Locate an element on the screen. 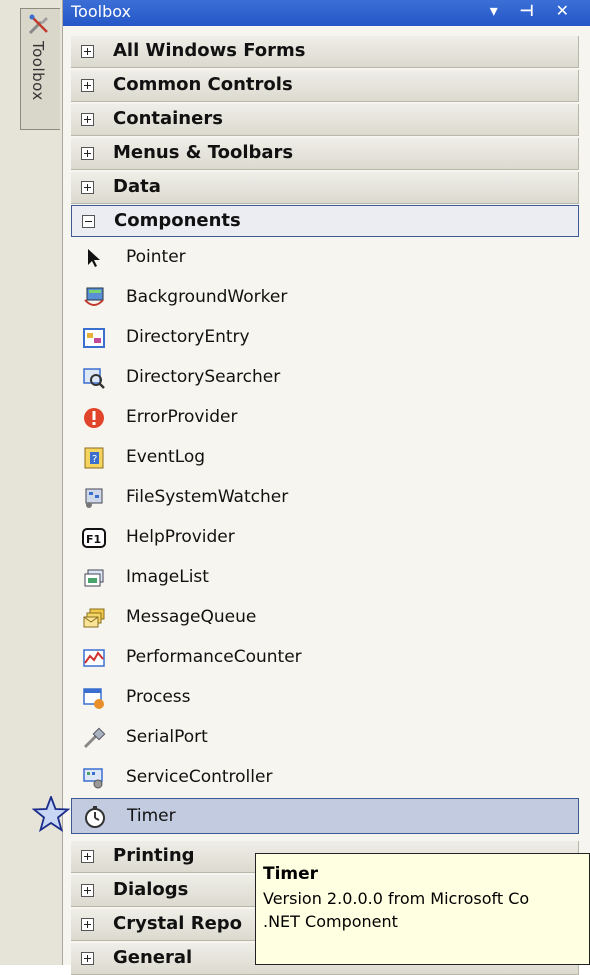 This screenshot has height=975, width=590. section-menus-toolbars: Menus & Toolbars is located at coordinates (325, 154).